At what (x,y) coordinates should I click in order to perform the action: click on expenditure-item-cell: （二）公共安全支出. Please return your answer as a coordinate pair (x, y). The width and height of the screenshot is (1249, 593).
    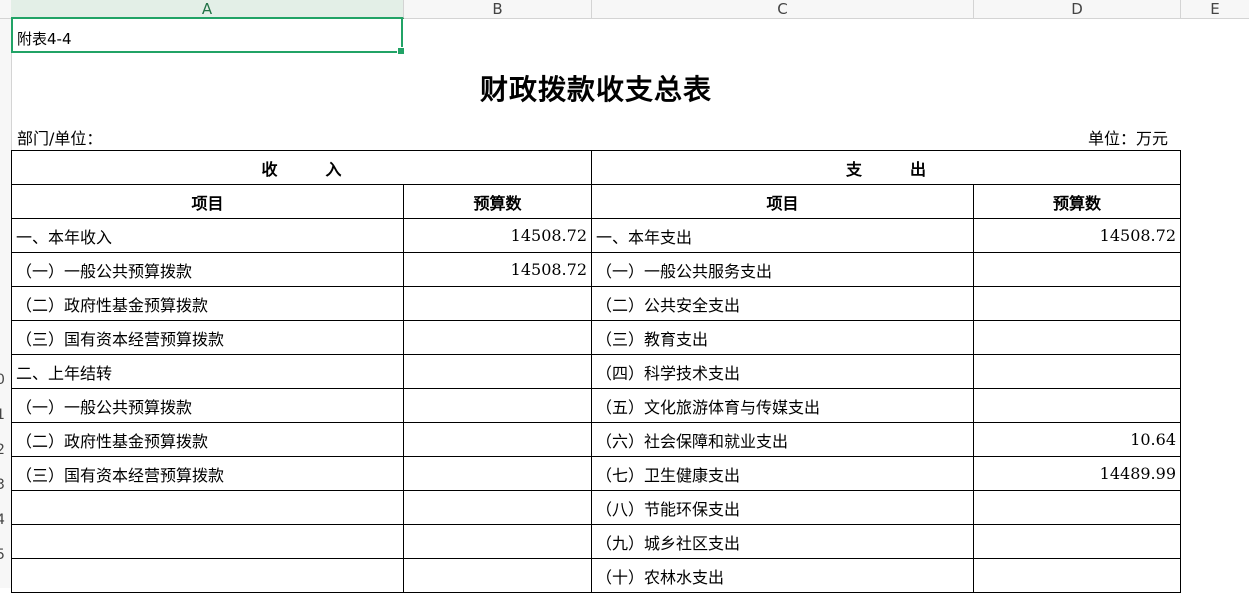
    Looking at the image, I should click on (782, 303).